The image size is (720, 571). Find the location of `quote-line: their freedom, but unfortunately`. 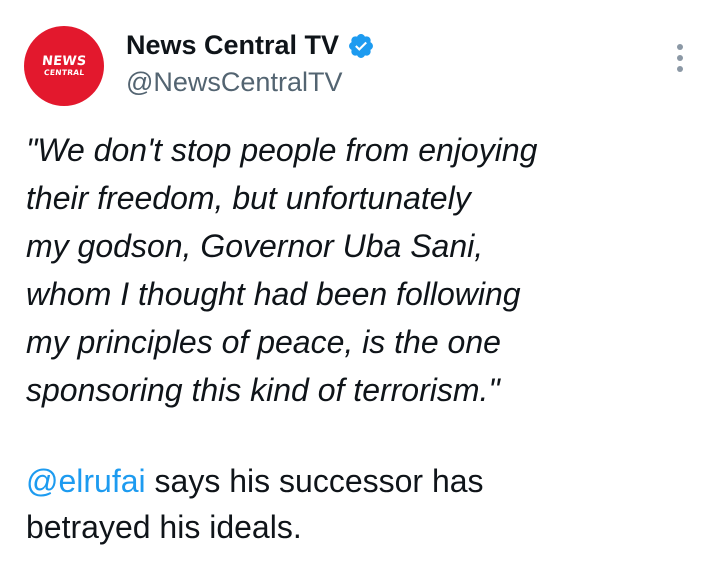

quote-line: their freedom, but unfortunately is located at coordinates (248, 198).